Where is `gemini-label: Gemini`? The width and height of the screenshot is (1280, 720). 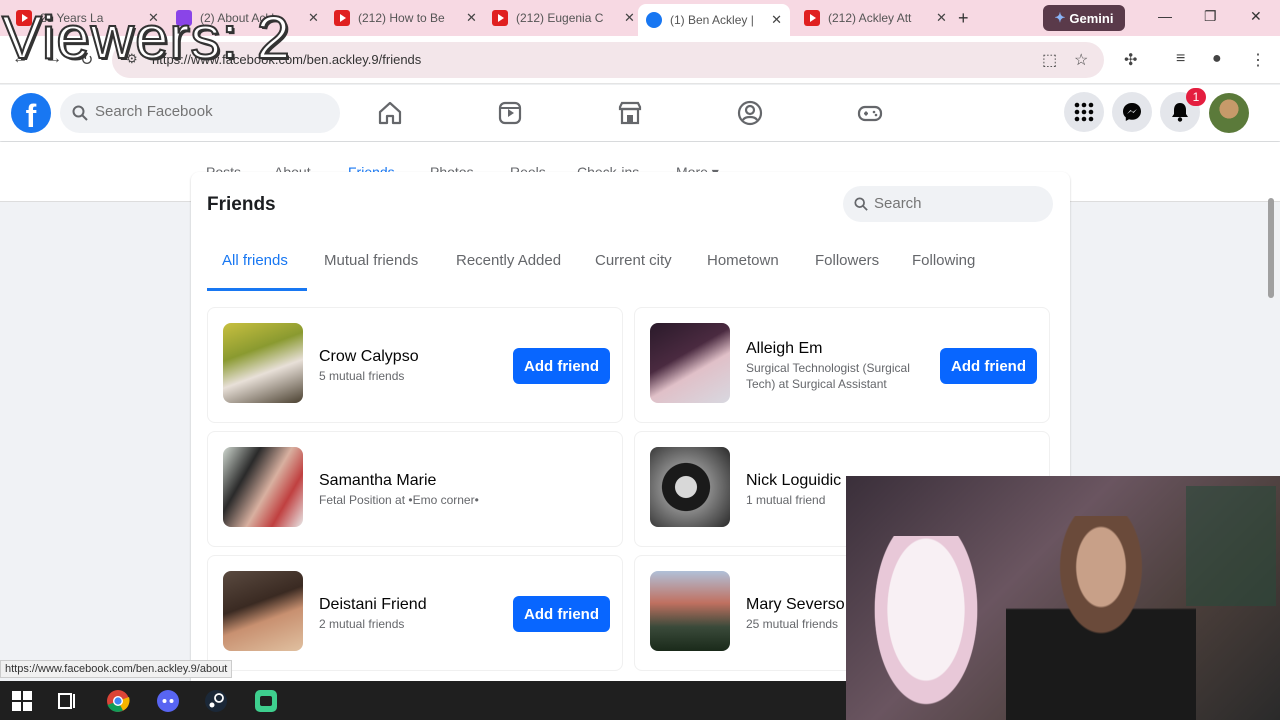
gemini-label: Gemini is located at coordinates (1091, 18).